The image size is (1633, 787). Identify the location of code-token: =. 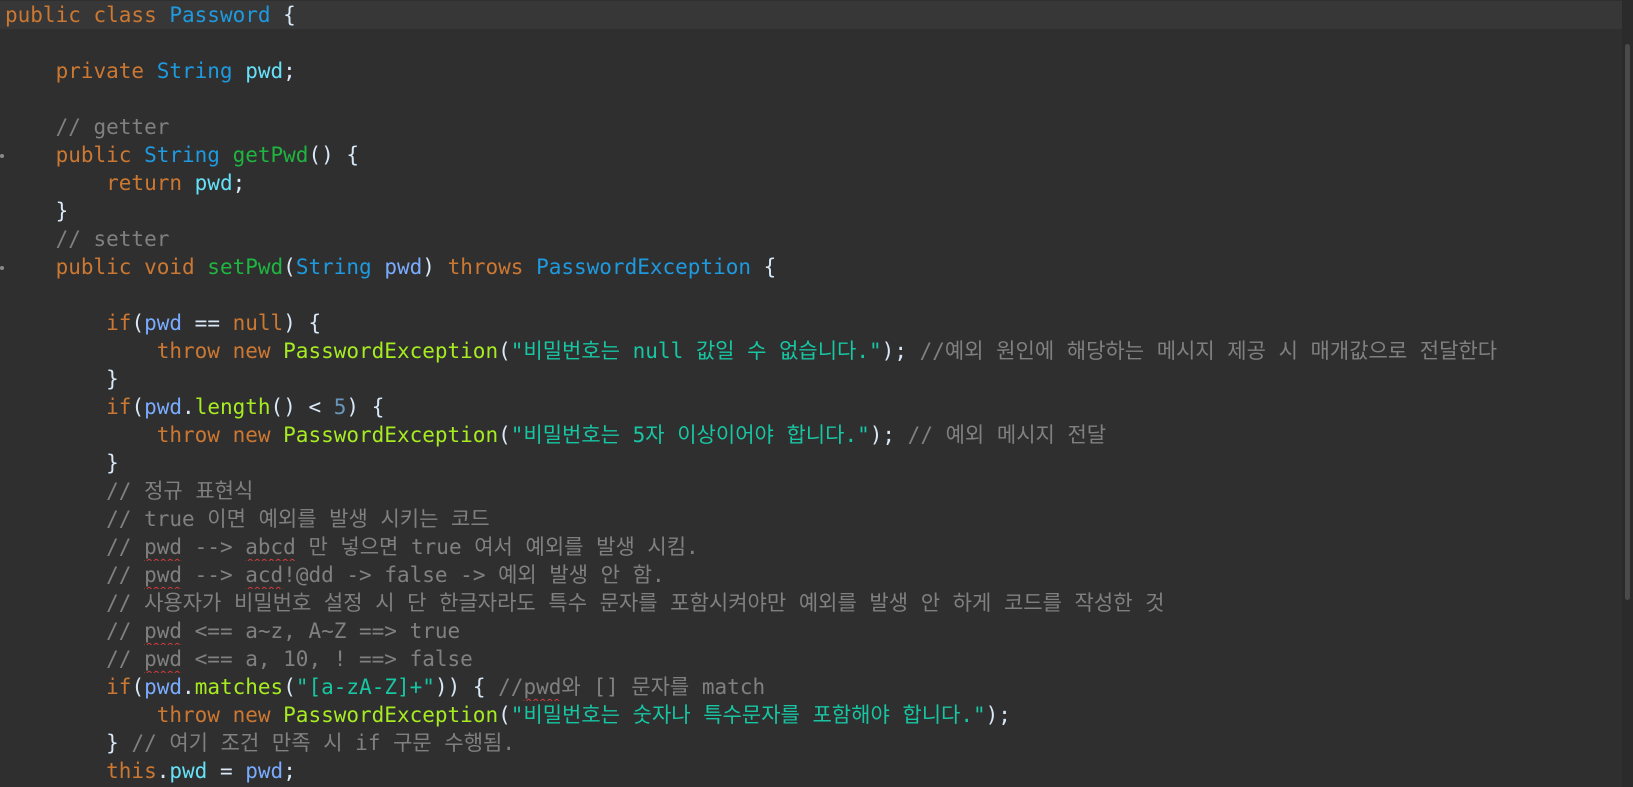
(226, 771).